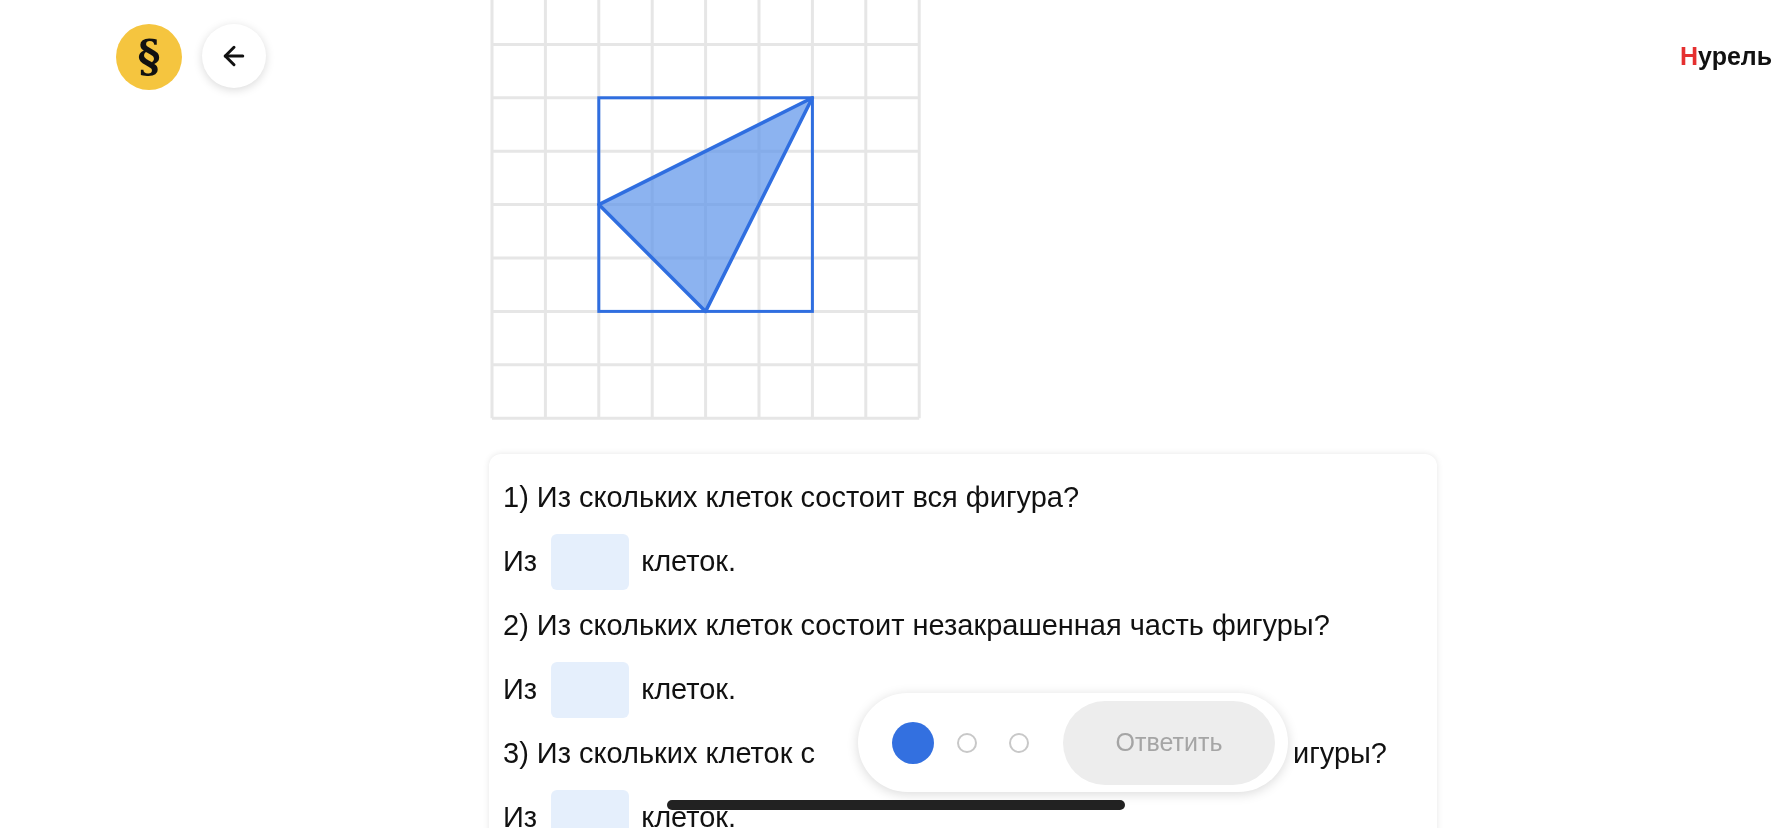 This screenshot has height=828, width=1792. Describe the element at coordinates (791, 498) in the screenshot. I see `question-text: 1) Из скольких клеток состоит вся фигура?` at that location.